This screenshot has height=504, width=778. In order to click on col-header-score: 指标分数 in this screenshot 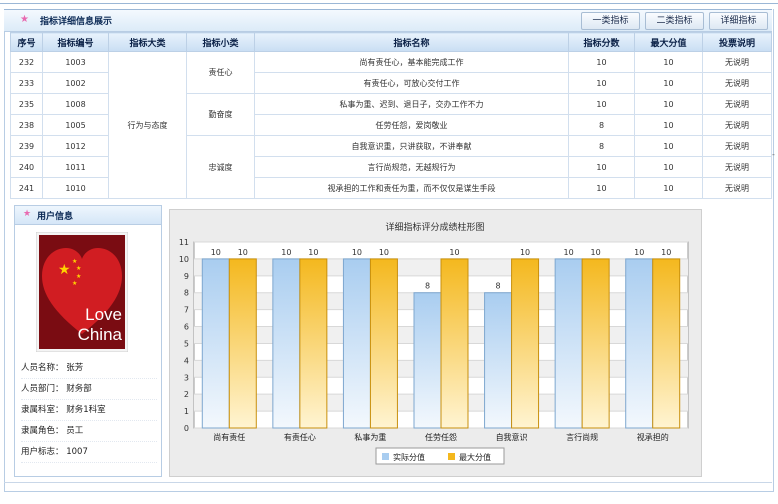, I will do `click(601, 42)`.